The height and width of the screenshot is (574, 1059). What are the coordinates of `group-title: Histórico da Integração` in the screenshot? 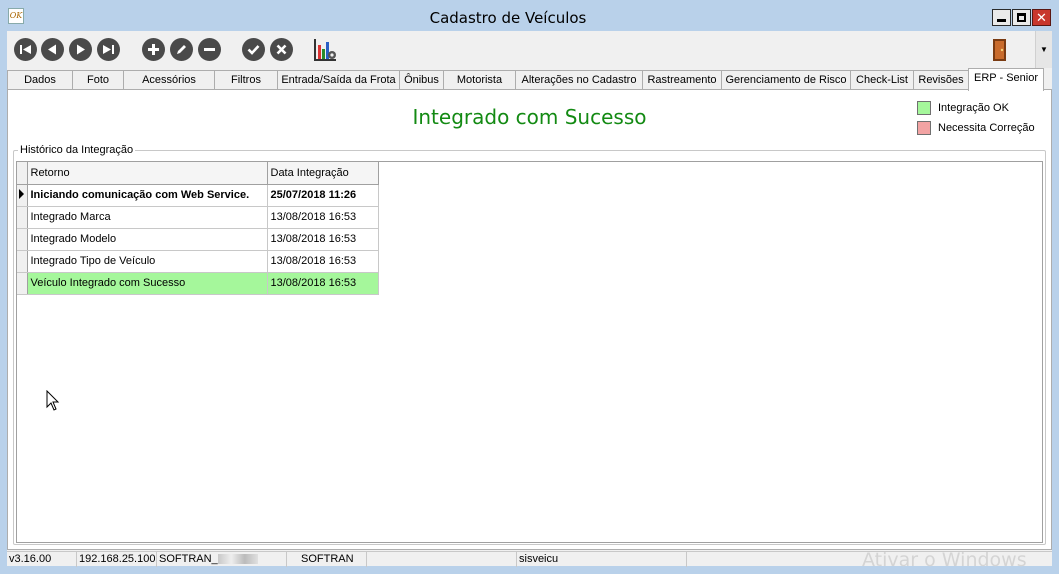 It's located at (77, 150).